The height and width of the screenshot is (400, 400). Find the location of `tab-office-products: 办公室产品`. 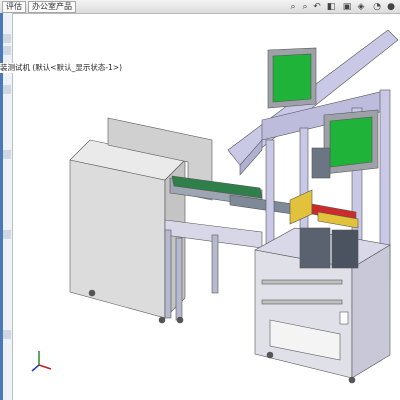

tab-office-products: 办公室产品 is located at coordinates (52, 7).